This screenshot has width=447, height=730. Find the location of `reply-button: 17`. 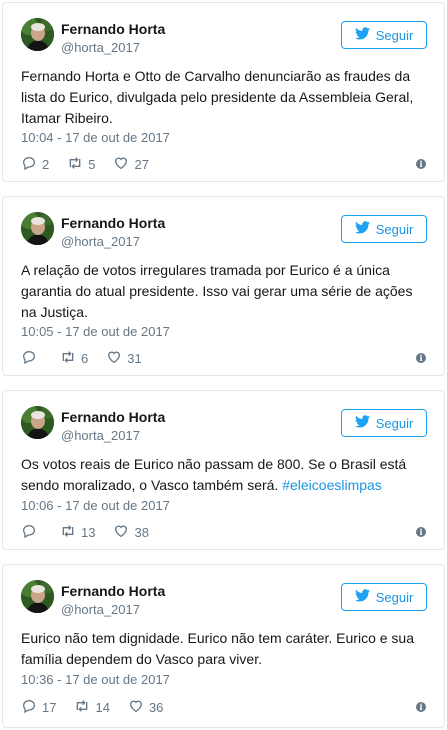

reply-button: 17 is located at coordinates (38, 707).